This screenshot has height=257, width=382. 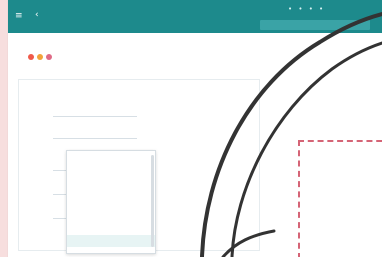 I want to click on breadcrumb, so click(x=48, y=44).